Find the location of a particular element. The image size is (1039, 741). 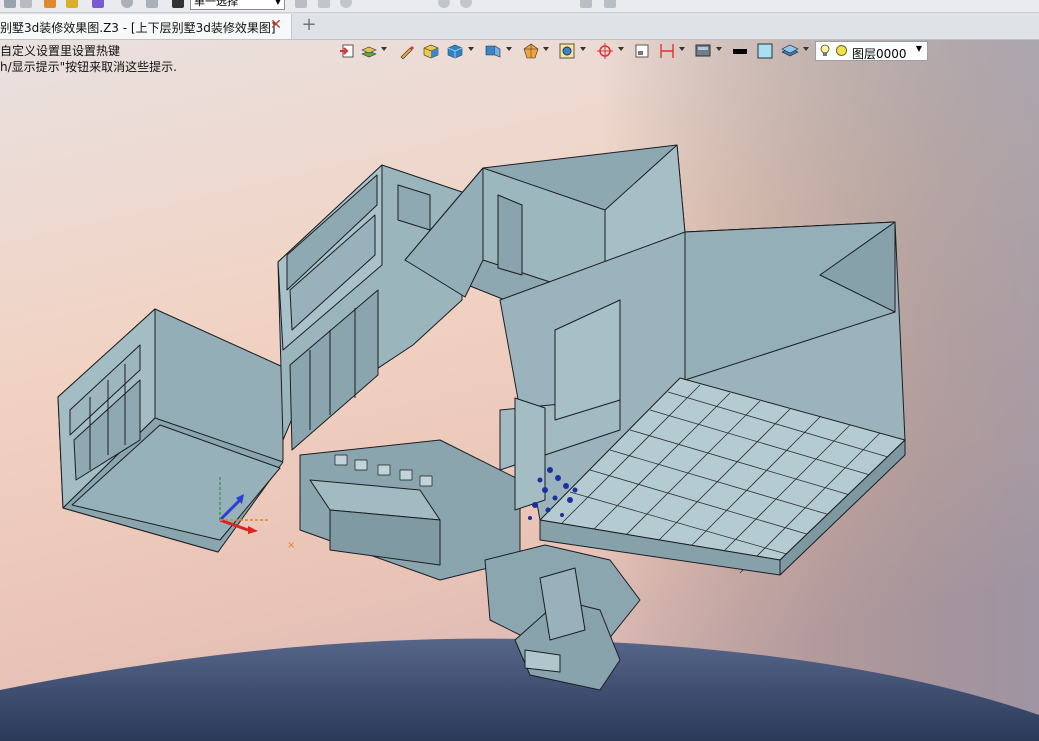

new-tab-button: + is located at coordinates (309, 25).